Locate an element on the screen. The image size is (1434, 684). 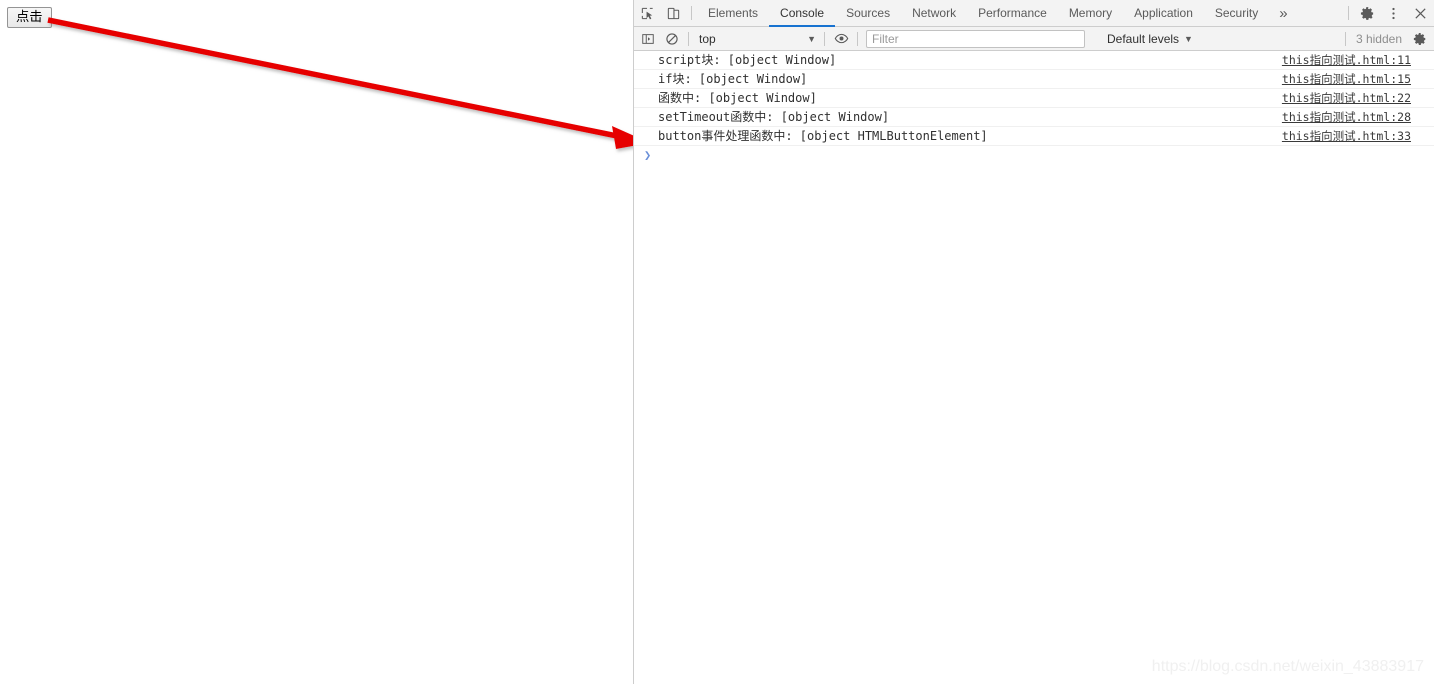
tab-label: Application is located at coordinates (1163, 13).